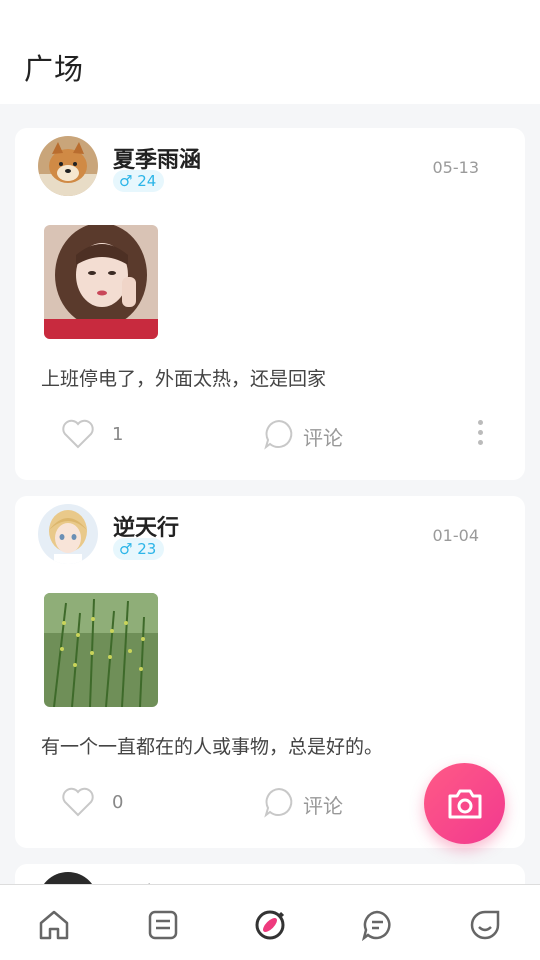  Describe the element at coordinates (139, 549) in the screenshot. I see `gender-age-badge: ♂ 23` at that location.